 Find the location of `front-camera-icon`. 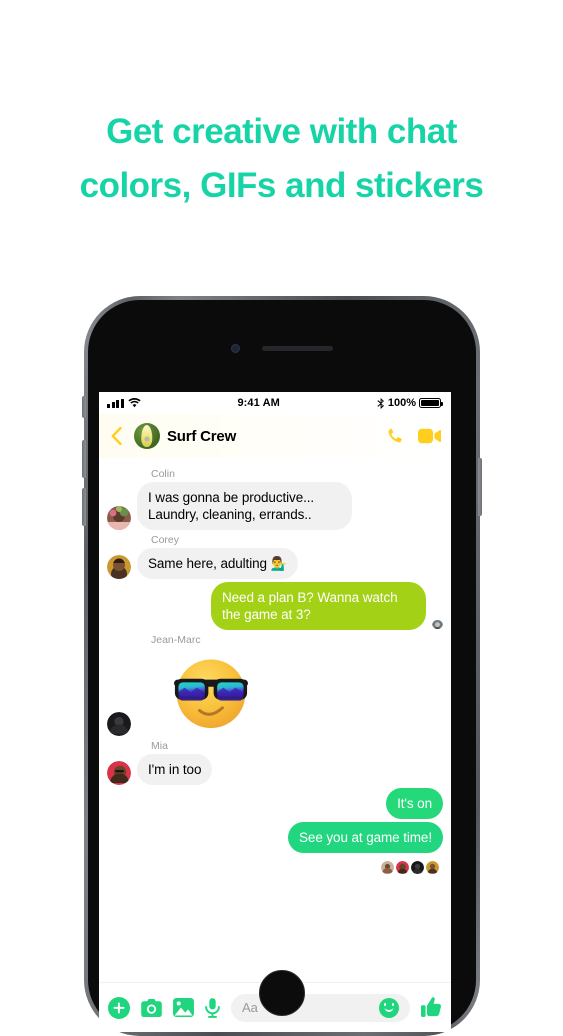

front-camera-icon is located at coordinates (235, 348).